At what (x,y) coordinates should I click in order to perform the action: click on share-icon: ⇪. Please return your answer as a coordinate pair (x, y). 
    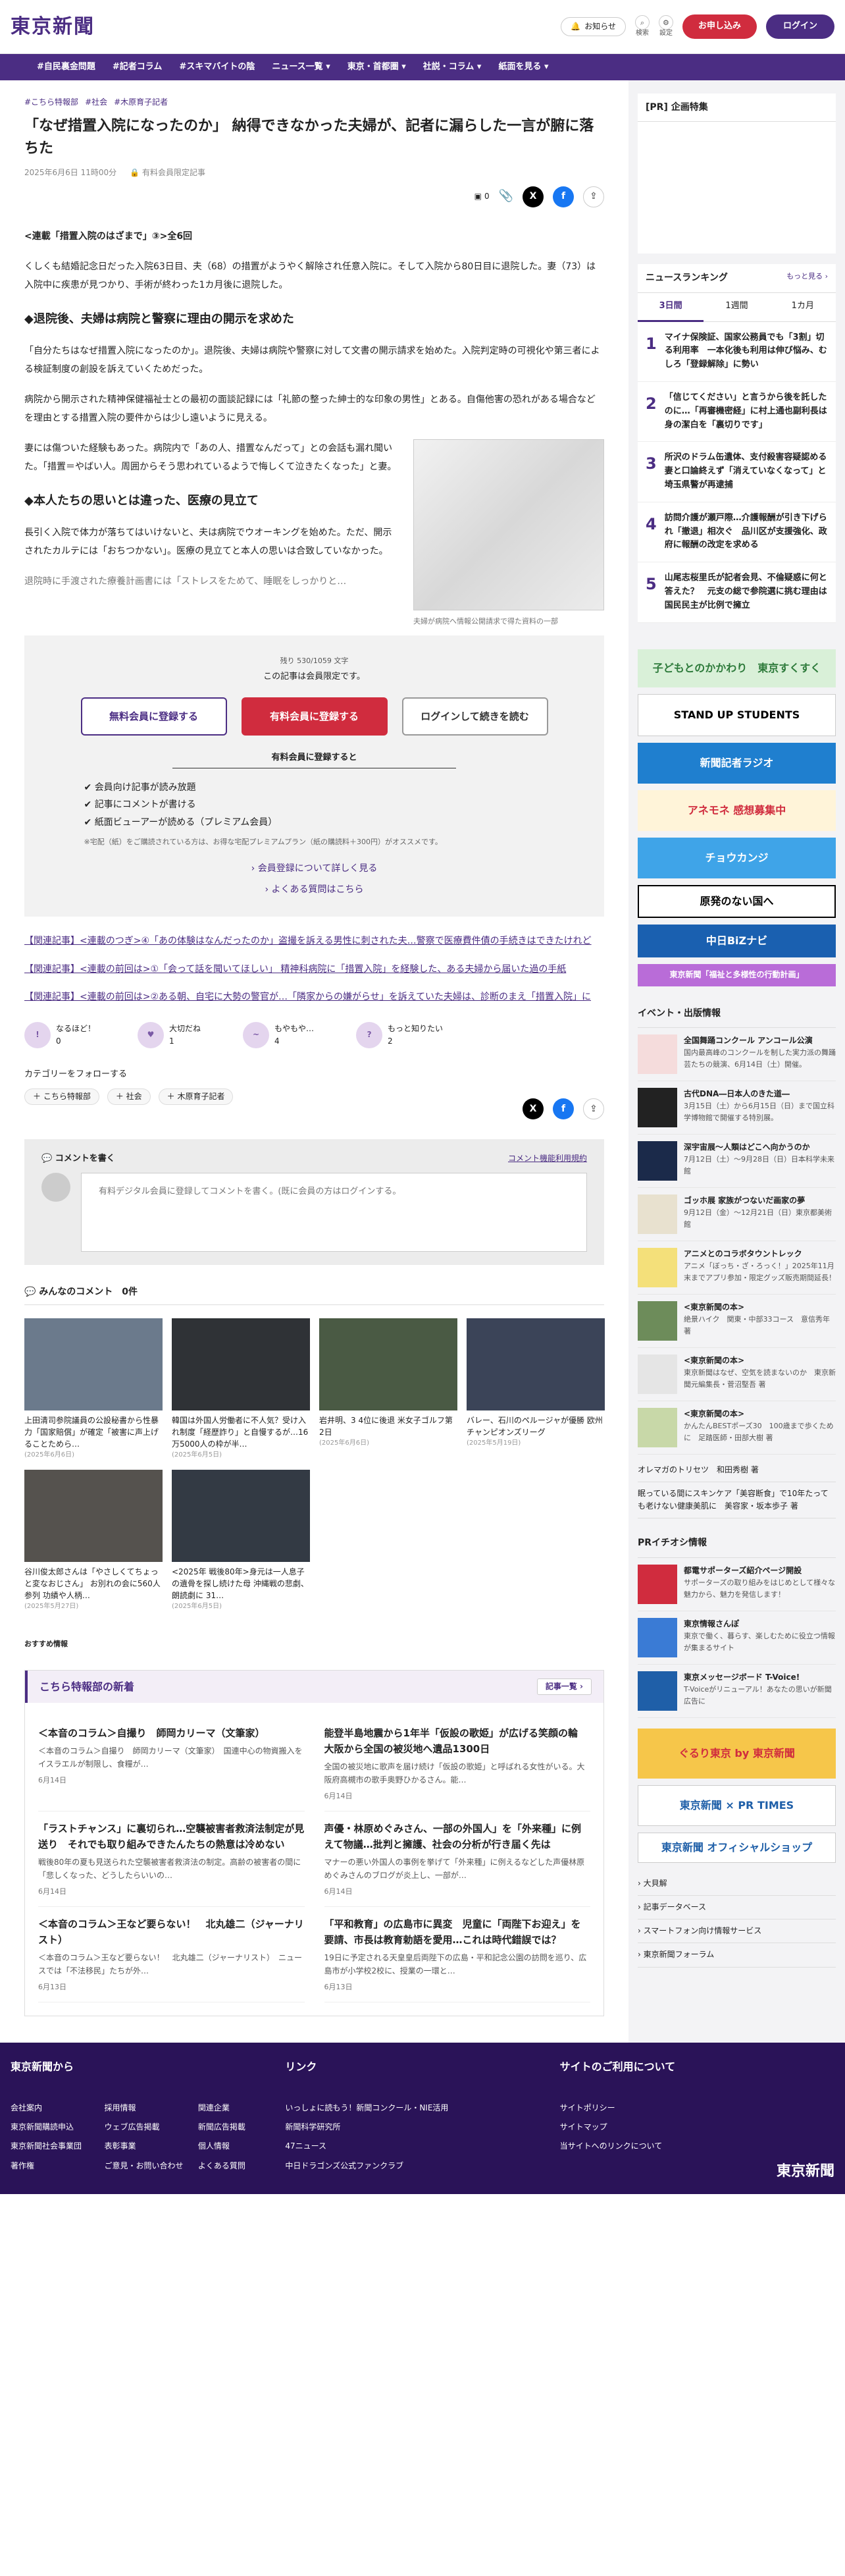
    Looking at the image, I should click on (593, 1109).